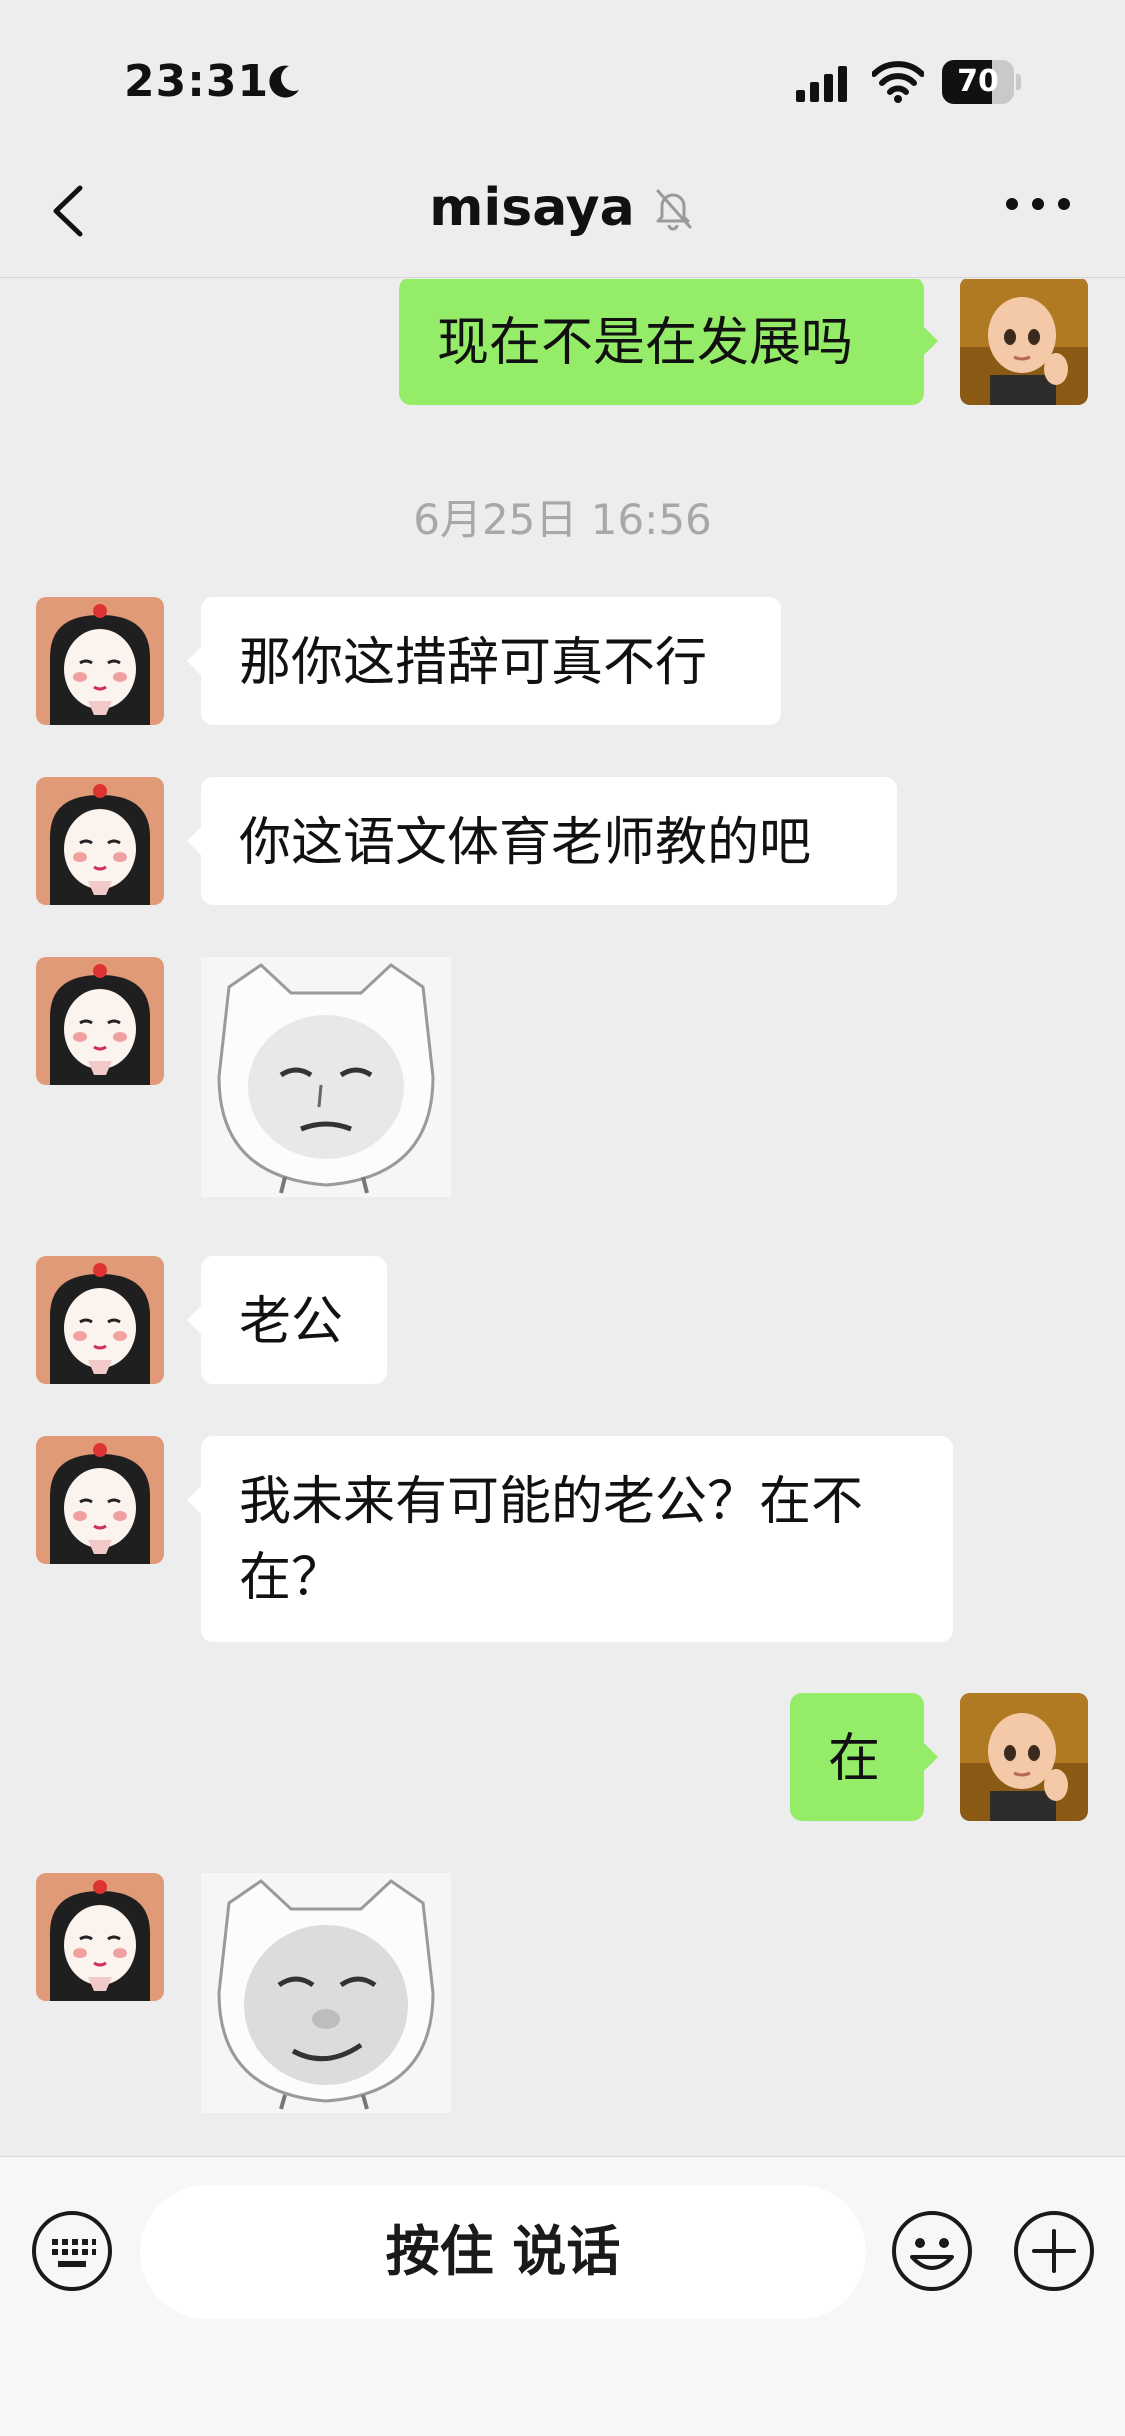  I want to click on message-bubble: 我未来有可能的老公？在不在？, so click(570, 1539).